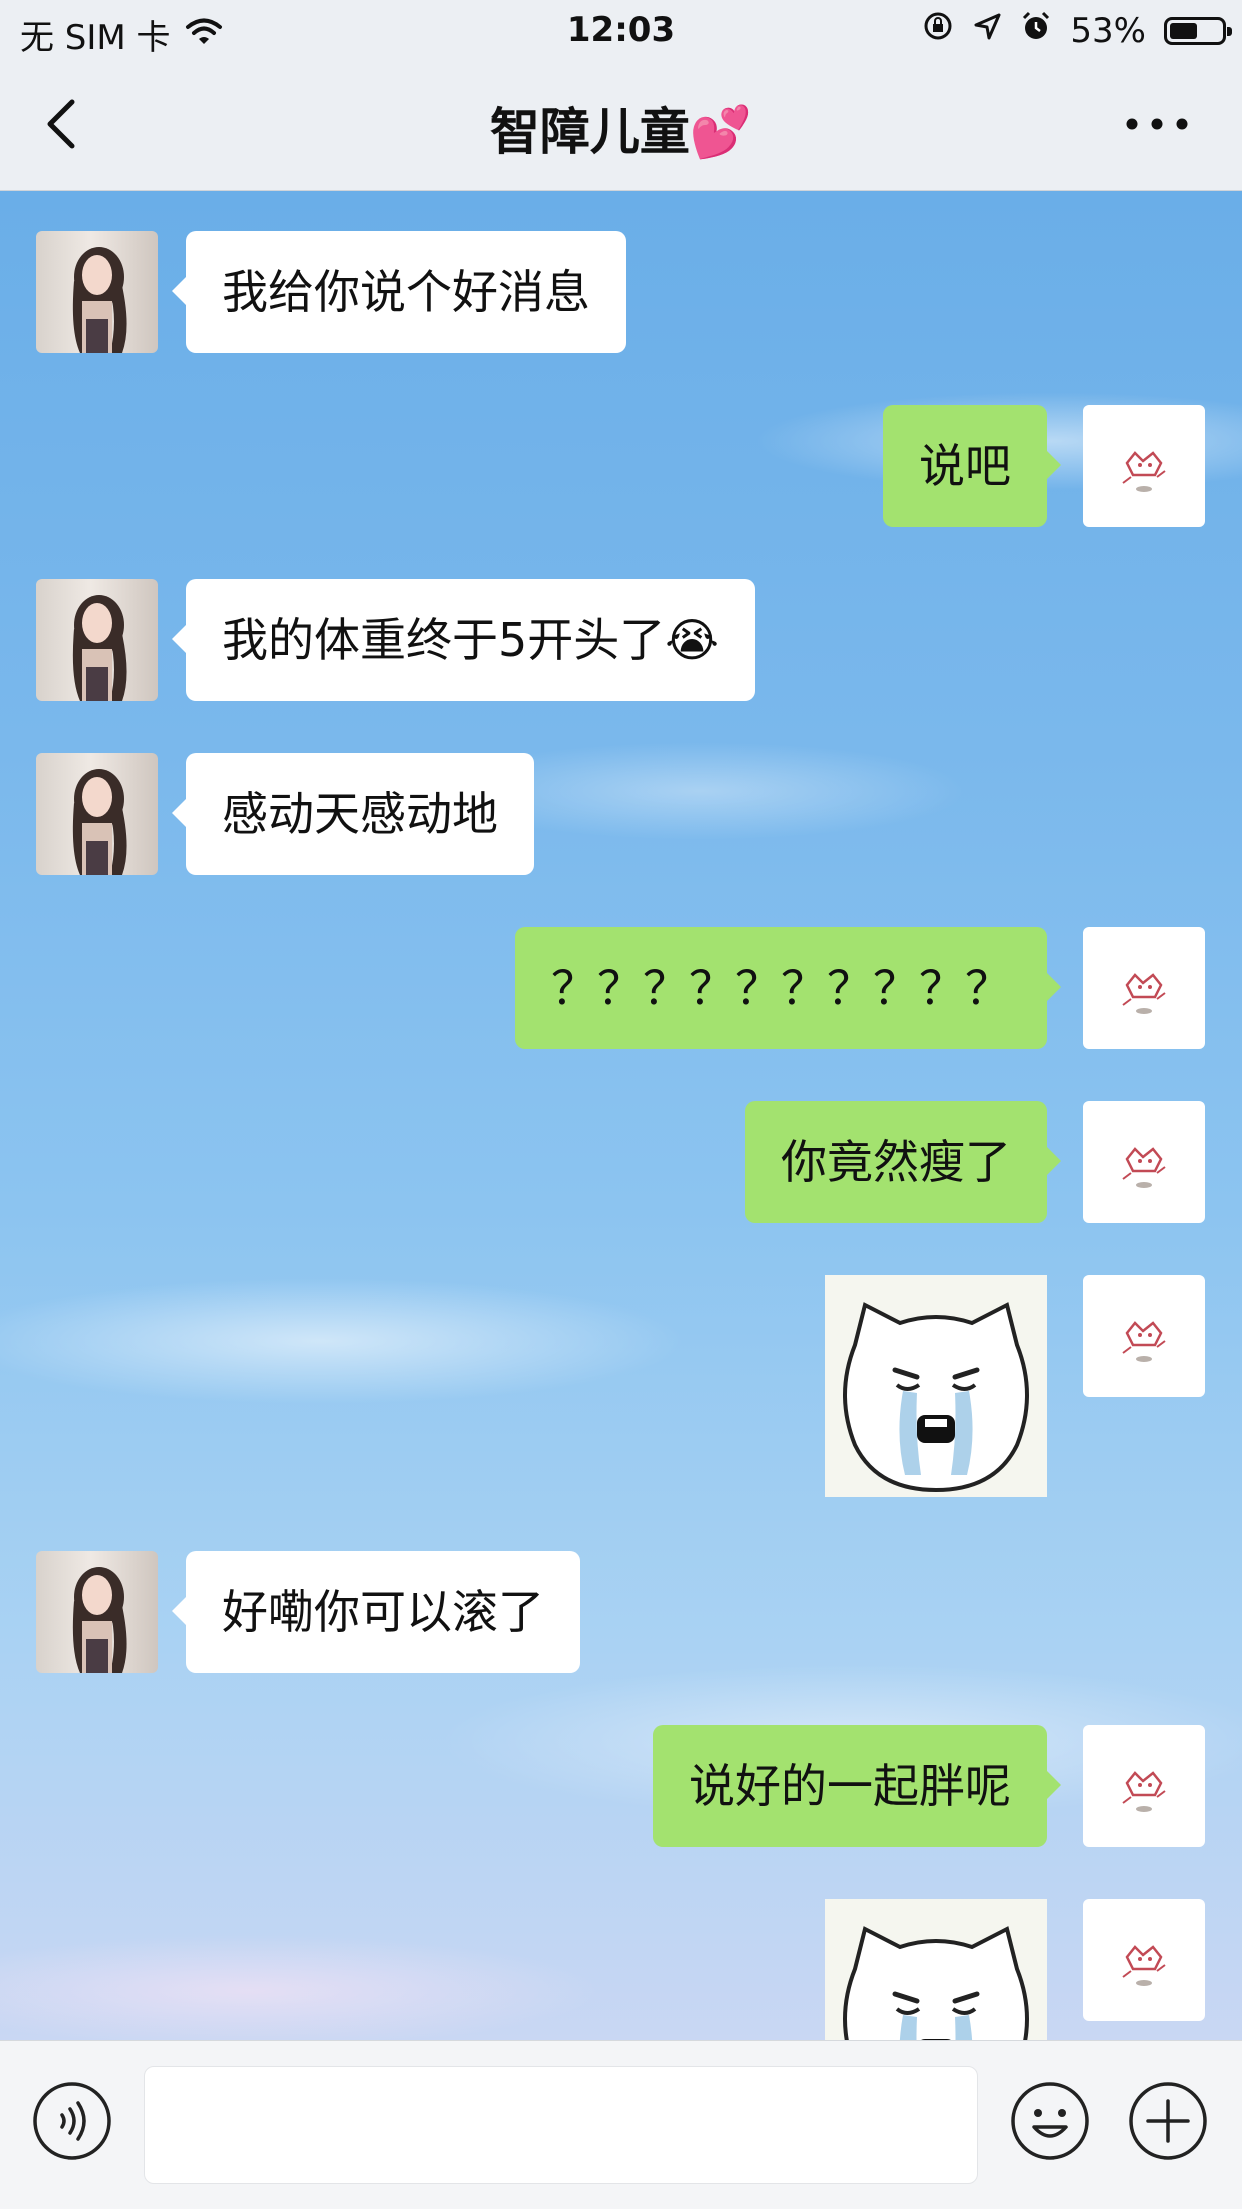 Image resolution: width=1242 pixels, height=2209 pixels. What do you see at coordinates (1198, 30) in the screenshot?
I see `battery-icon` at bounding box center [1198, 30].